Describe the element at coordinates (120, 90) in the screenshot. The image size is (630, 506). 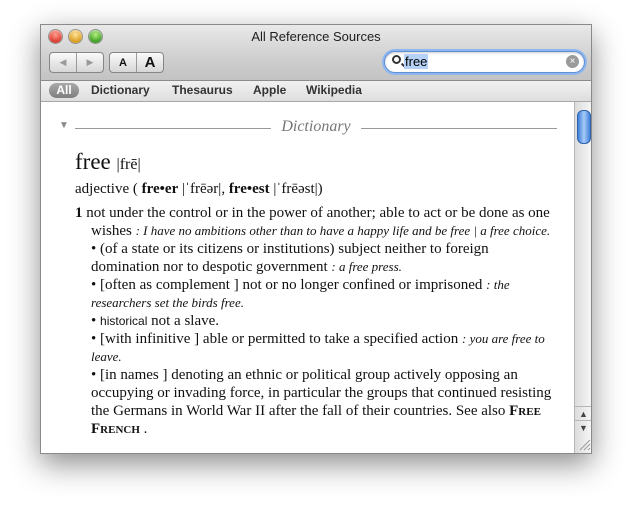
I see `scope-dictionary: Dictionary` at that location.